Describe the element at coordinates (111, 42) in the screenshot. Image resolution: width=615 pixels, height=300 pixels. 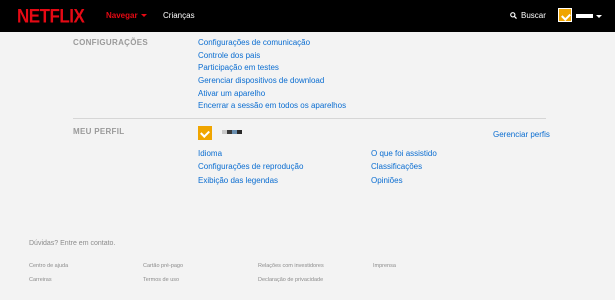
I see `settings-section-title: CONFIGURAÇÕES` at that location.